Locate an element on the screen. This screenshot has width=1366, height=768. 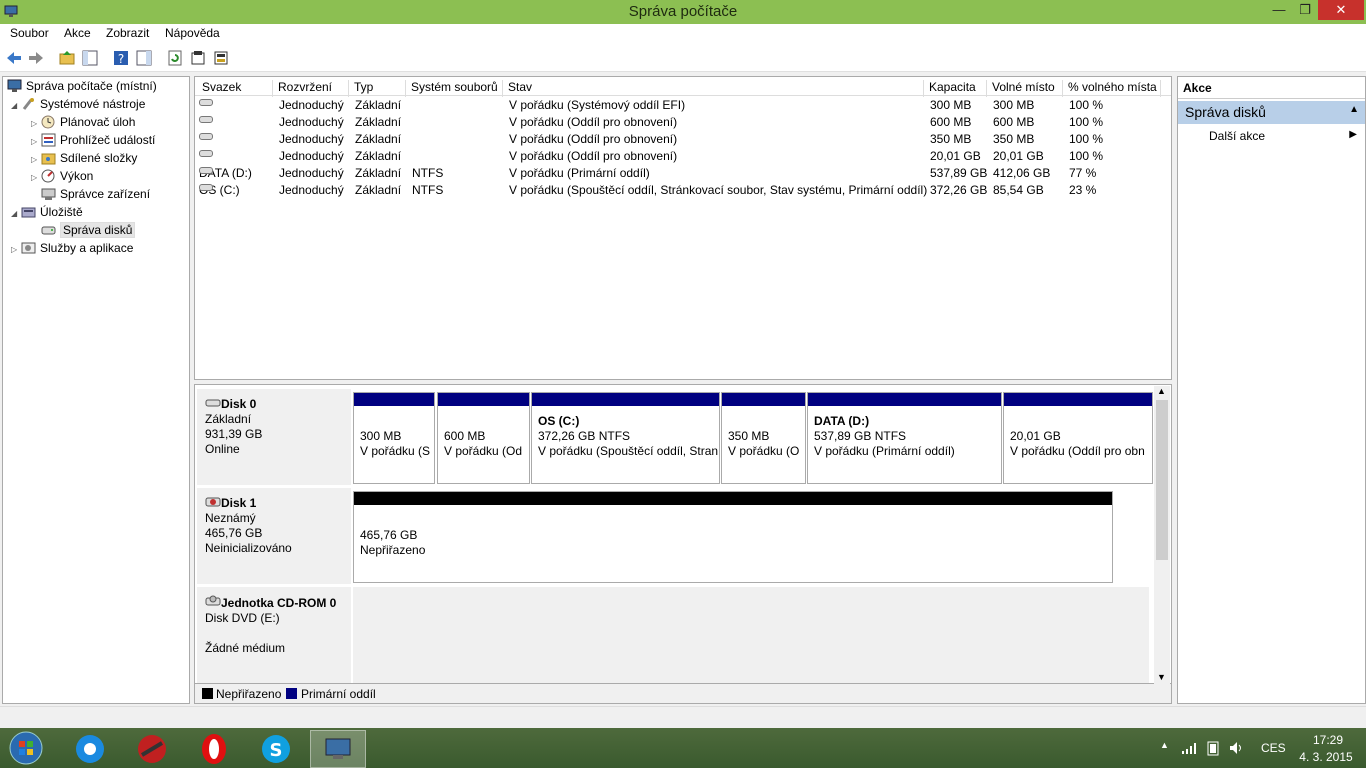
forward-icon is located at coordinates (36, 58).